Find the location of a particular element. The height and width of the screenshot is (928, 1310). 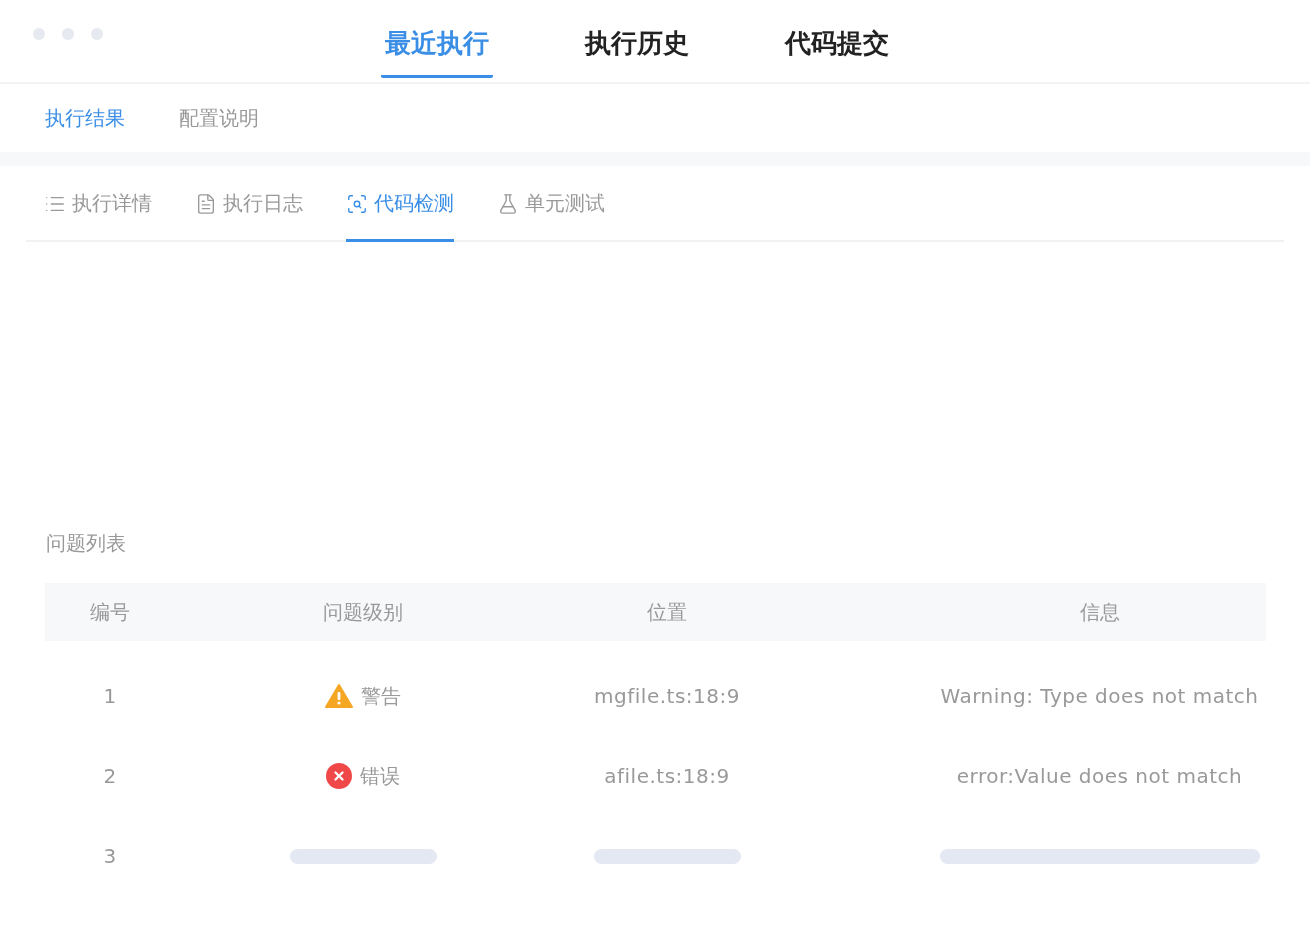

detail-tab: 代码检测 is located at coordinates (400, 204).